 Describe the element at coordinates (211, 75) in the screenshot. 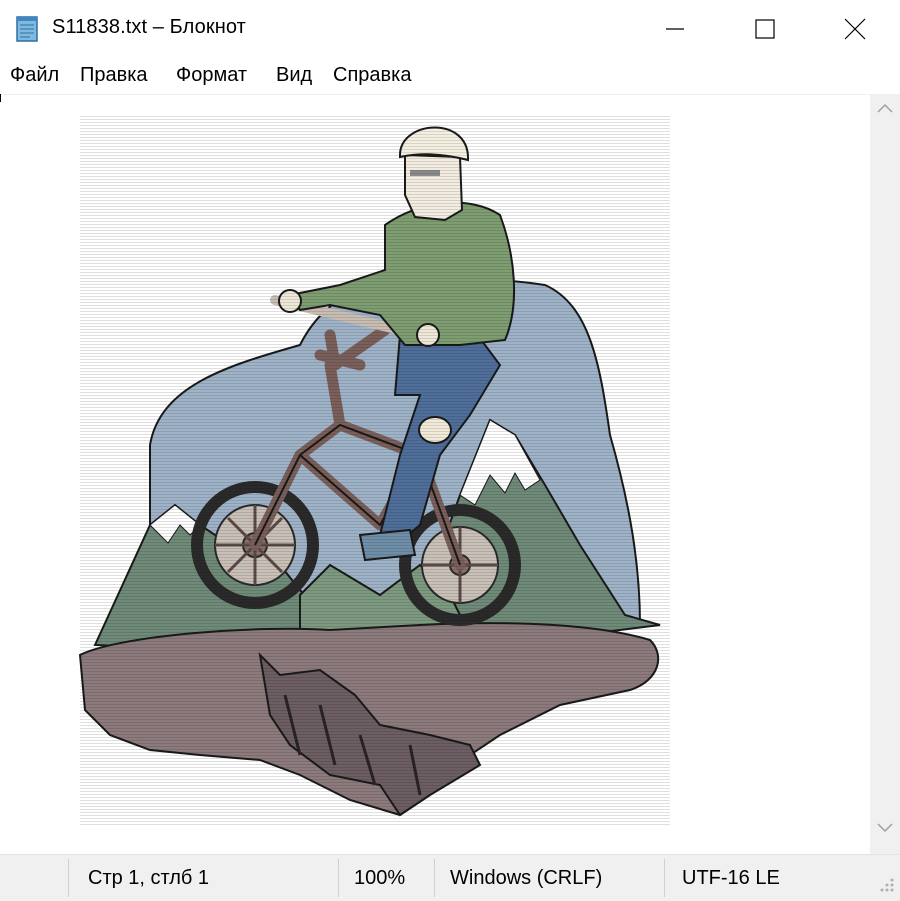

I see `menu-format: Формат` at that location.